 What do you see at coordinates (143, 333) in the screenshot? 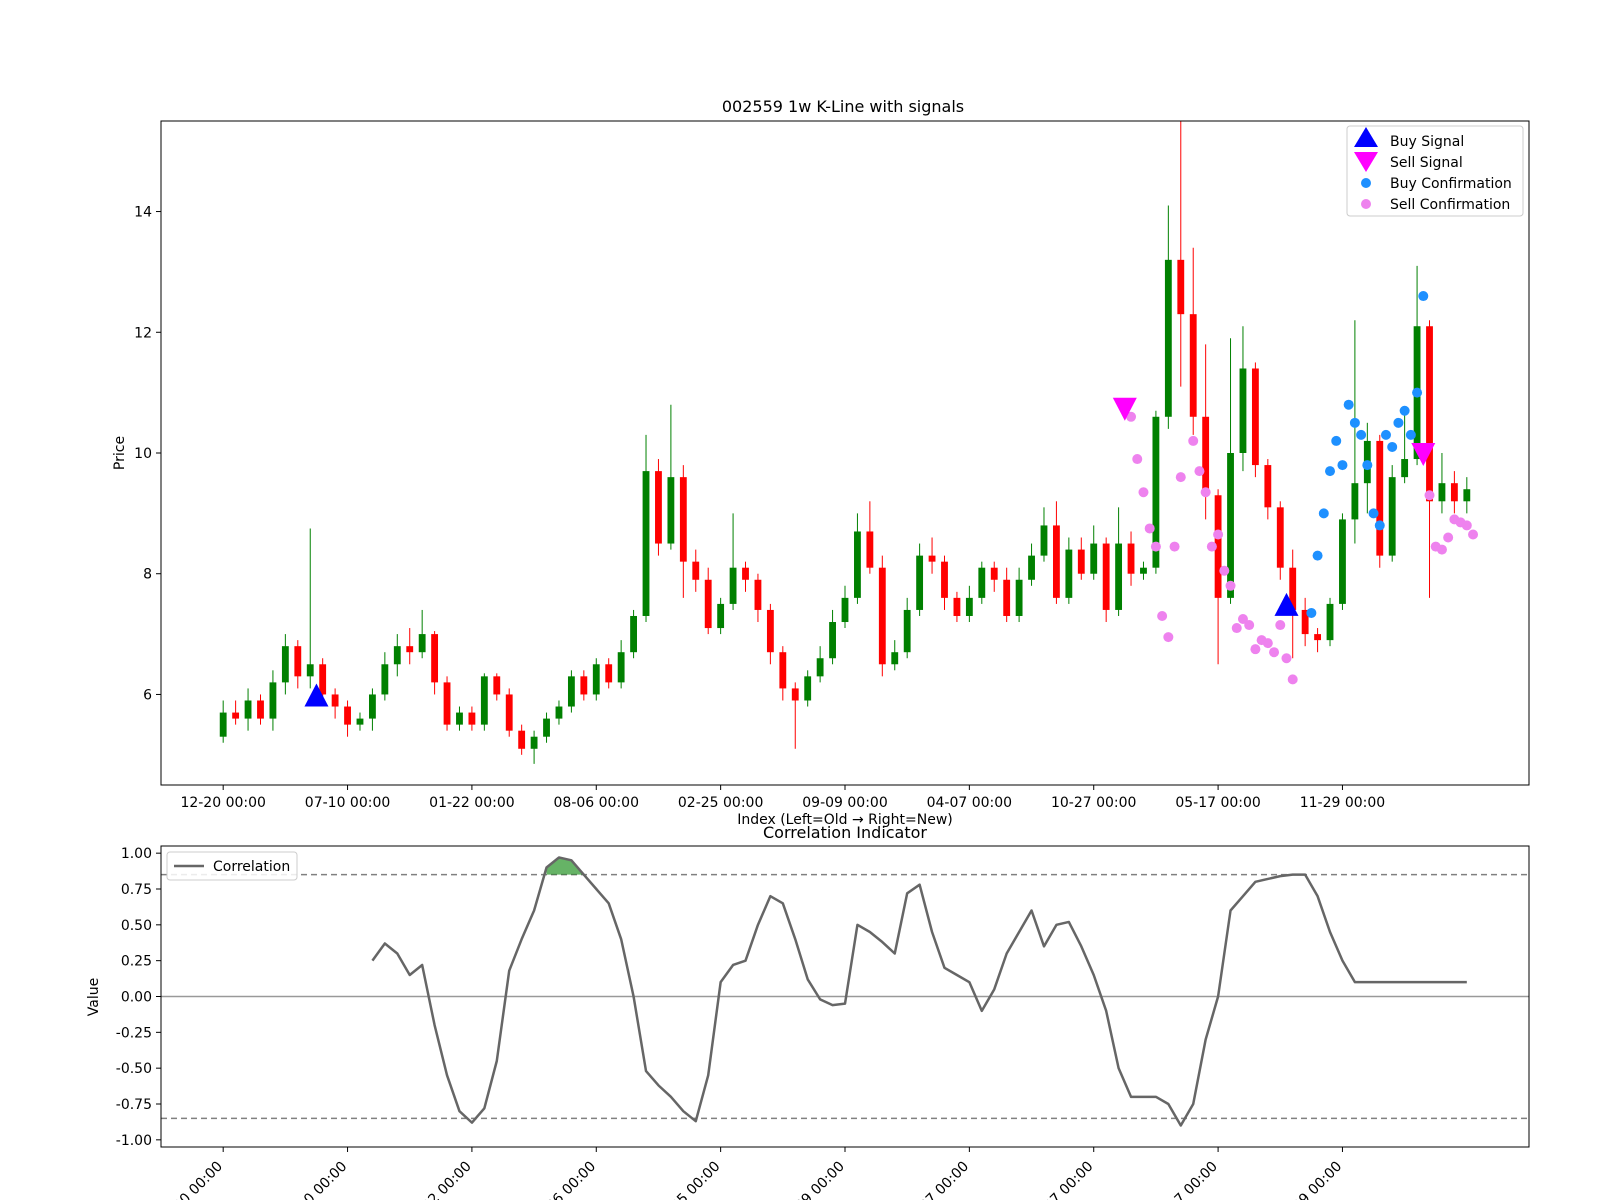
I see `top-ytick-label: 12` at bounding box center [143, 333].